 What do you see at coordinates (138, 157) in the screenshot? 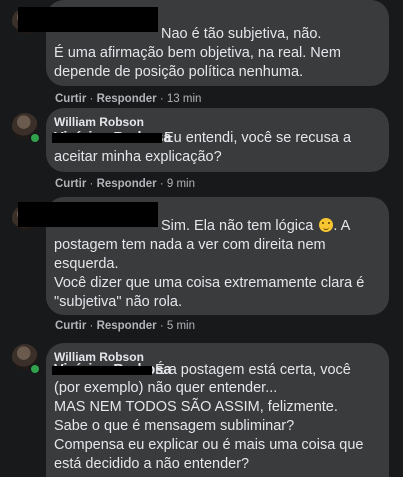
I see `comment-text-line: aceitar minha explicação?` at bounding box center [138, 157].